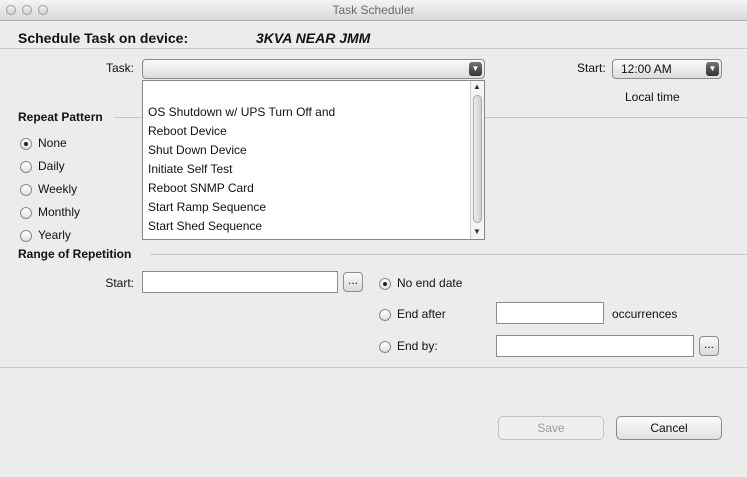 Image resolution: width=747 pixels, height=477 pixels. What do you see at coordinates (421, 314) in the screenshot?
I see `end-after-label: End after` at bounding box center [421, 314].